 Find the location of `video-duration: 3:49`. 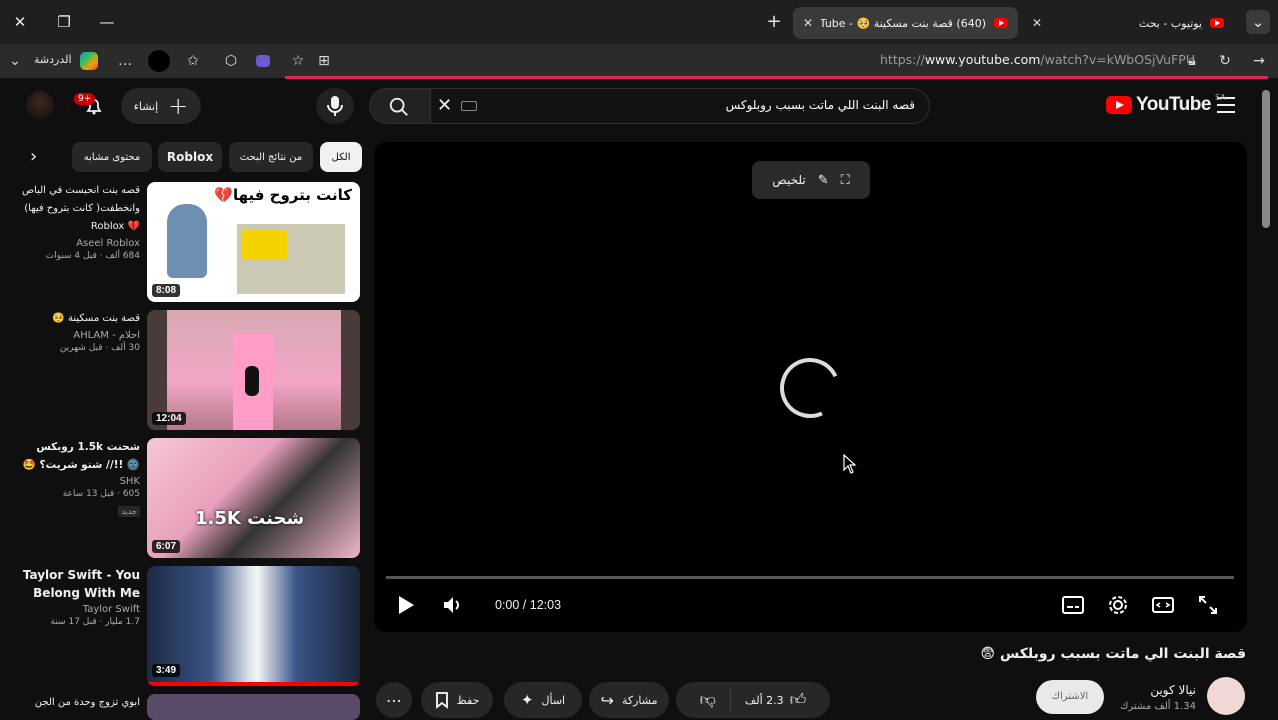

video-duration: 3:49 is located at coordinates (166, 670).